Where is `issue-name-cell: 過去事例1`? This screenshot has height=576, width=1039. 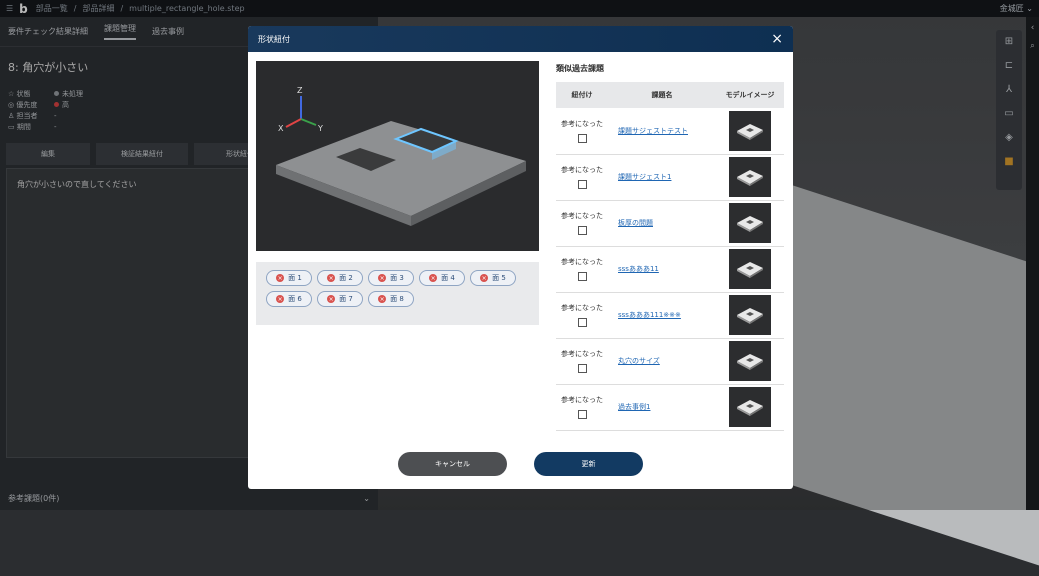
issue-name-cell: 過去事例1 is located at coordinates (662, 407).